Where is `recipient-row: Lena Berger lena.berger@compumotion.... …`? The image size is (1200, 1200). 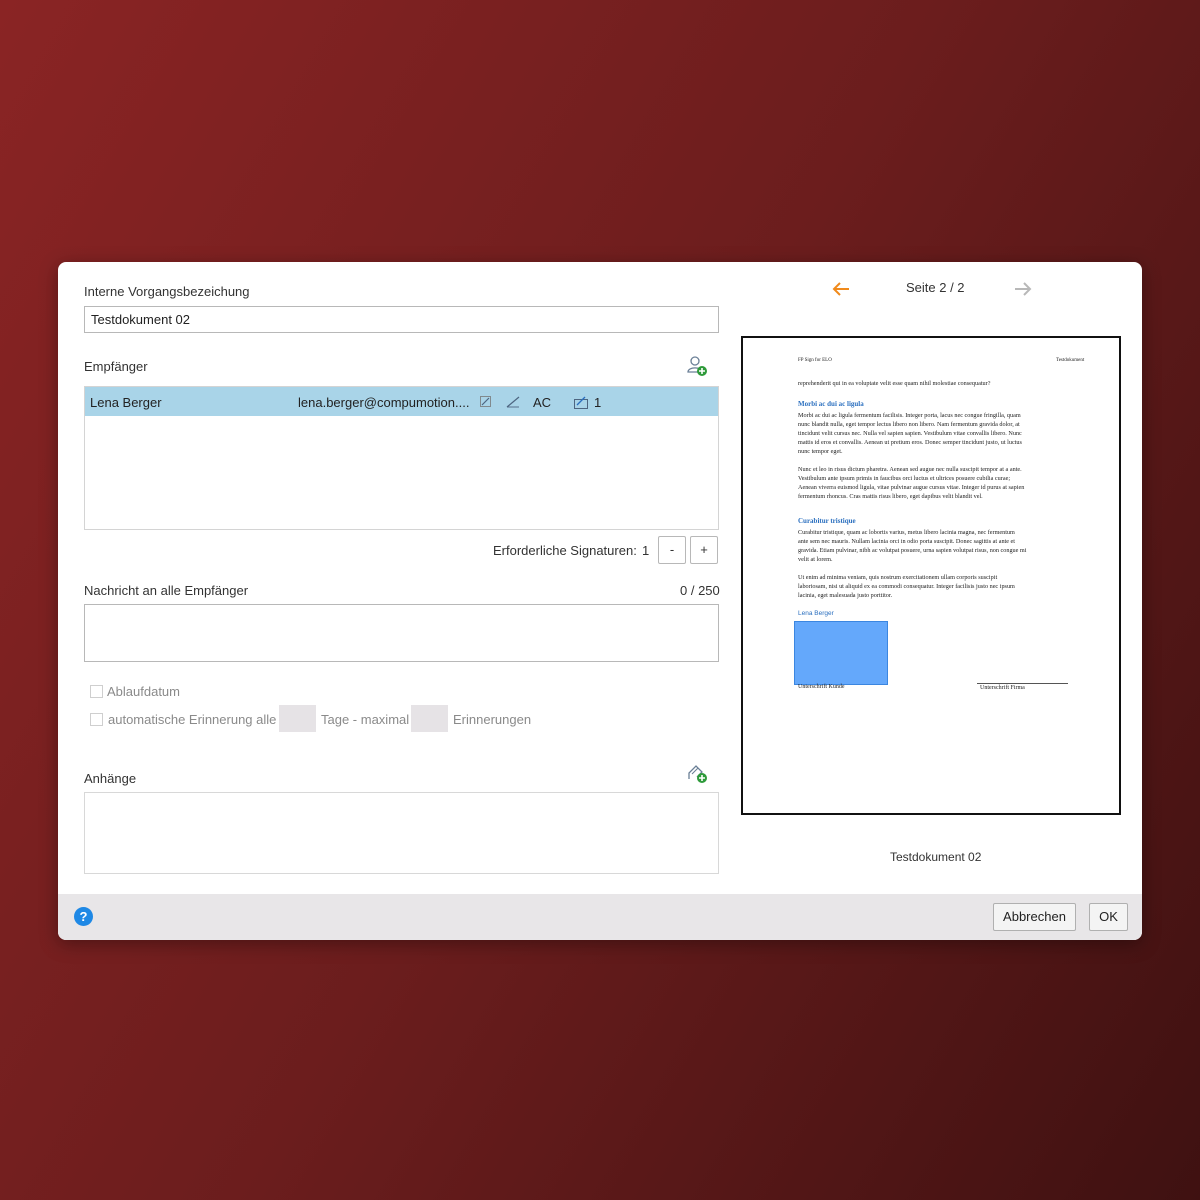 recipient-row: Lena Berger lena.berger@compumotion.... … is located at coordinates (401, 401).